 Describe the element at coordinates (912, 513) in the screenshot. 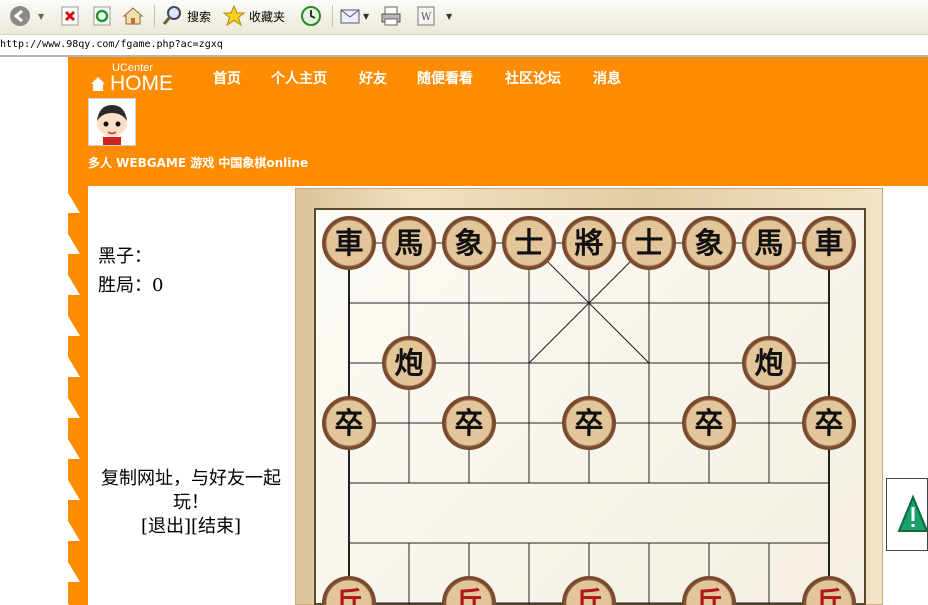

I see `warning-icon` at that location.